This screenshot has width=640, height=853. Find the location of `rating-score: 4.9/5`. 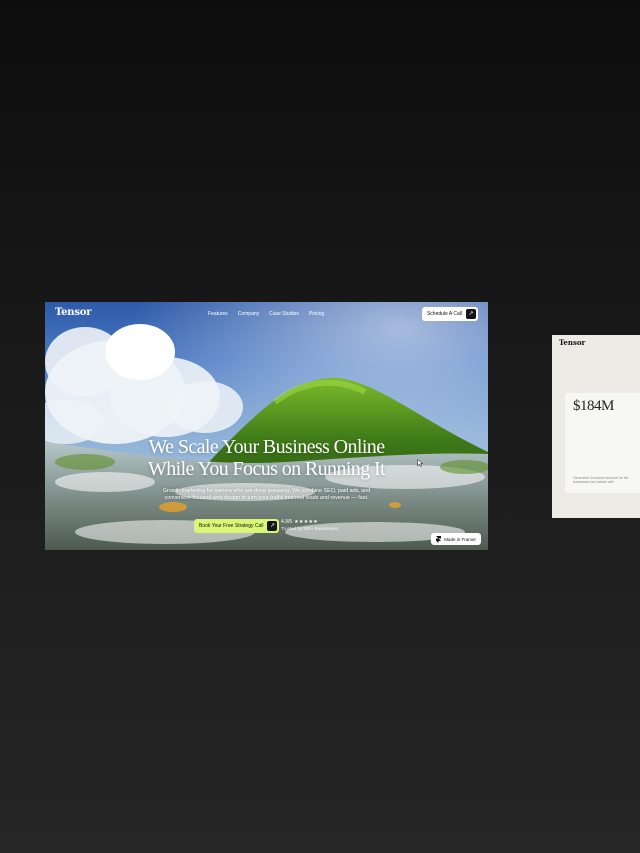

rating-score: 4.9/5 is located at coordinates (287, 522).